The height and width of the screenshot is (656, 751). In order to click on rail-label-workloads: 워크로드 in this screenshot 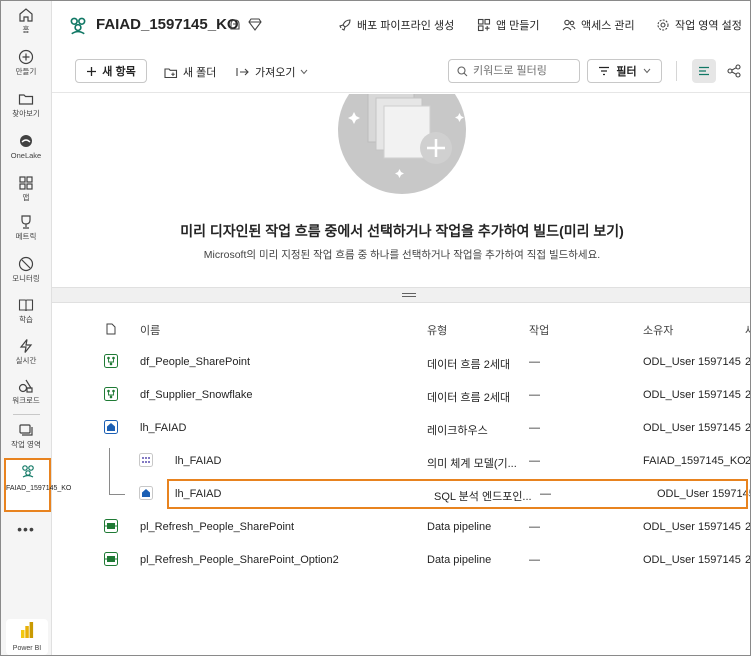, I will do `click(26, 400)`.